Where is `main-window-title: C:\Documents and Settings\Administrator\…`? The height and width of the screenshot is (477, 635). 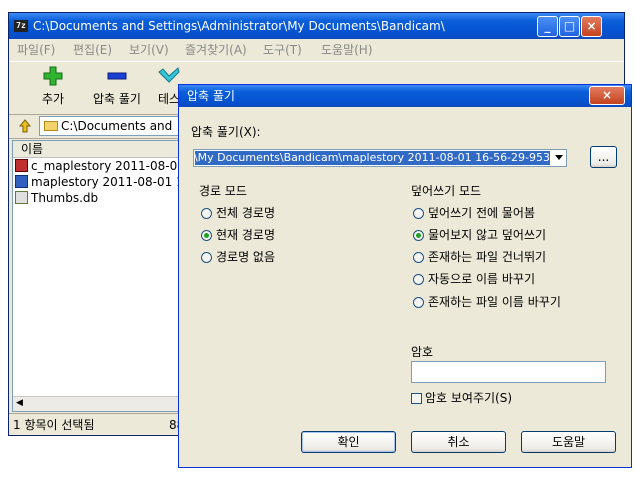 main-window-title: C:\Documents and Settings\Administrator\… is located at coordinates (239, 26).